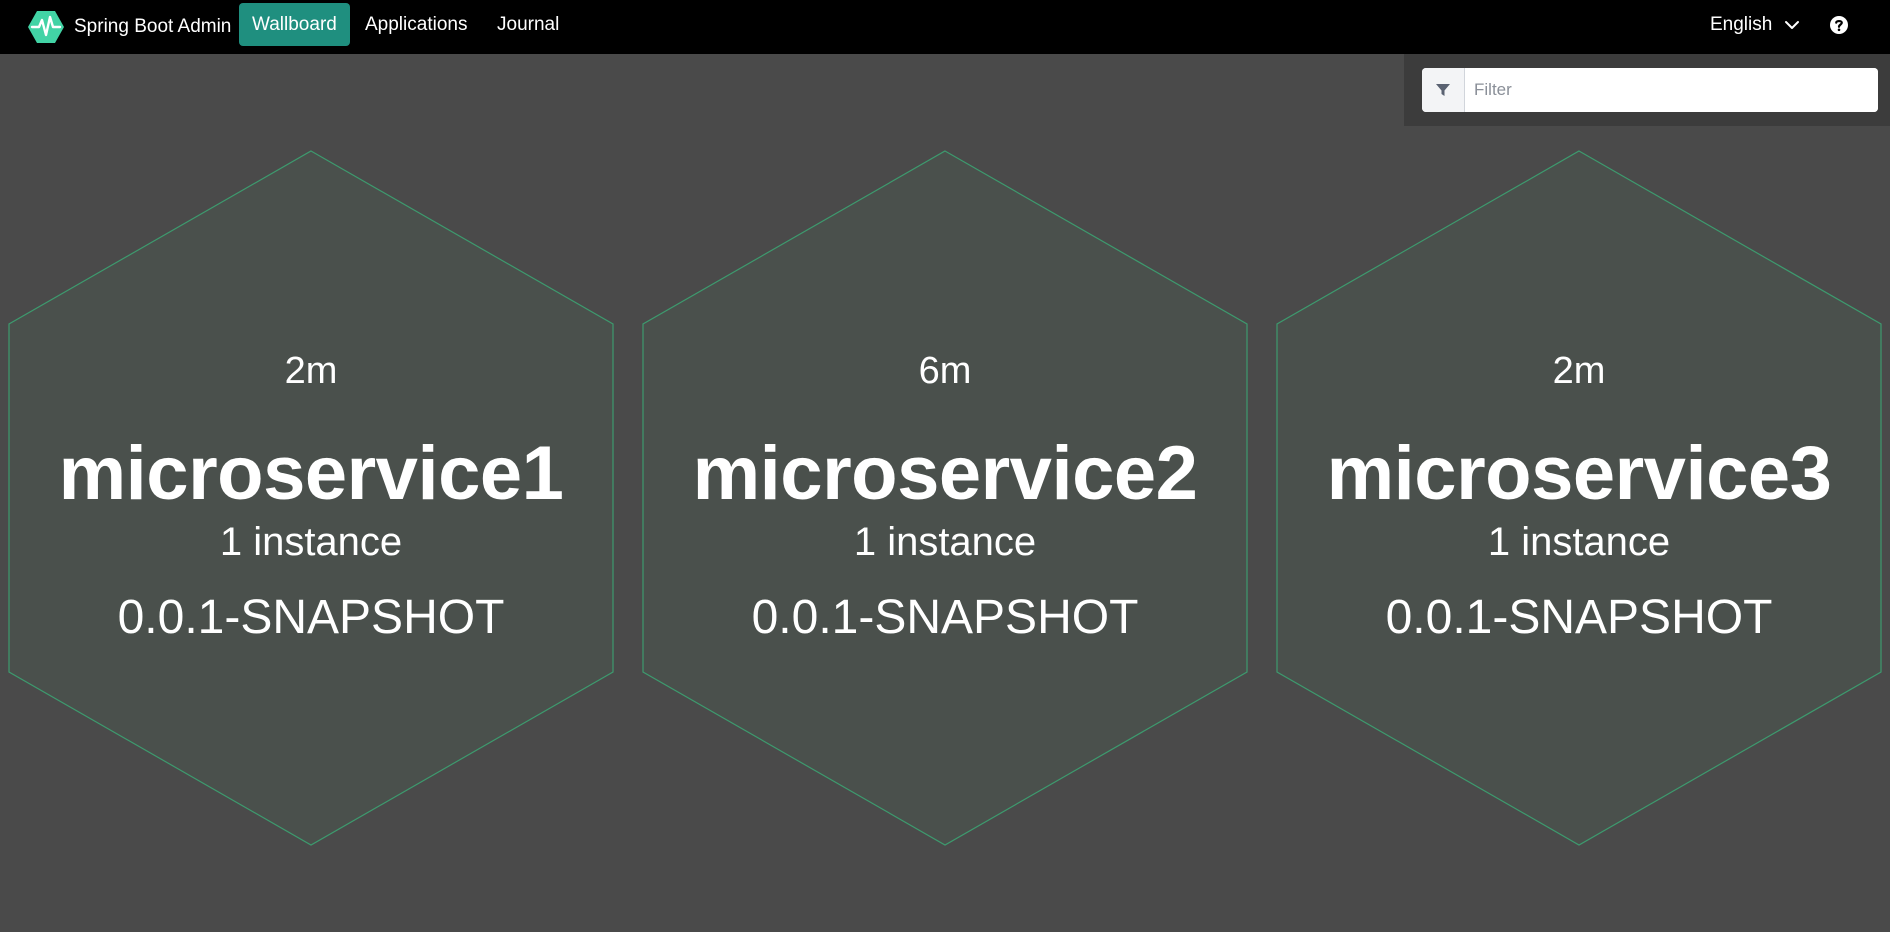 This screenshot has width=1890, height=932. Describe the element at coordinates (945, 371) in the screenshot. I see `app-uptime: 6m` at that location.